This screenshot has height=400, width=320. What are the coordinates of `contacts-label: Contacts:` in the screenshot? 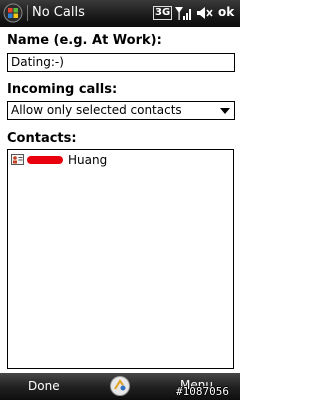 It's located at (42, 138).